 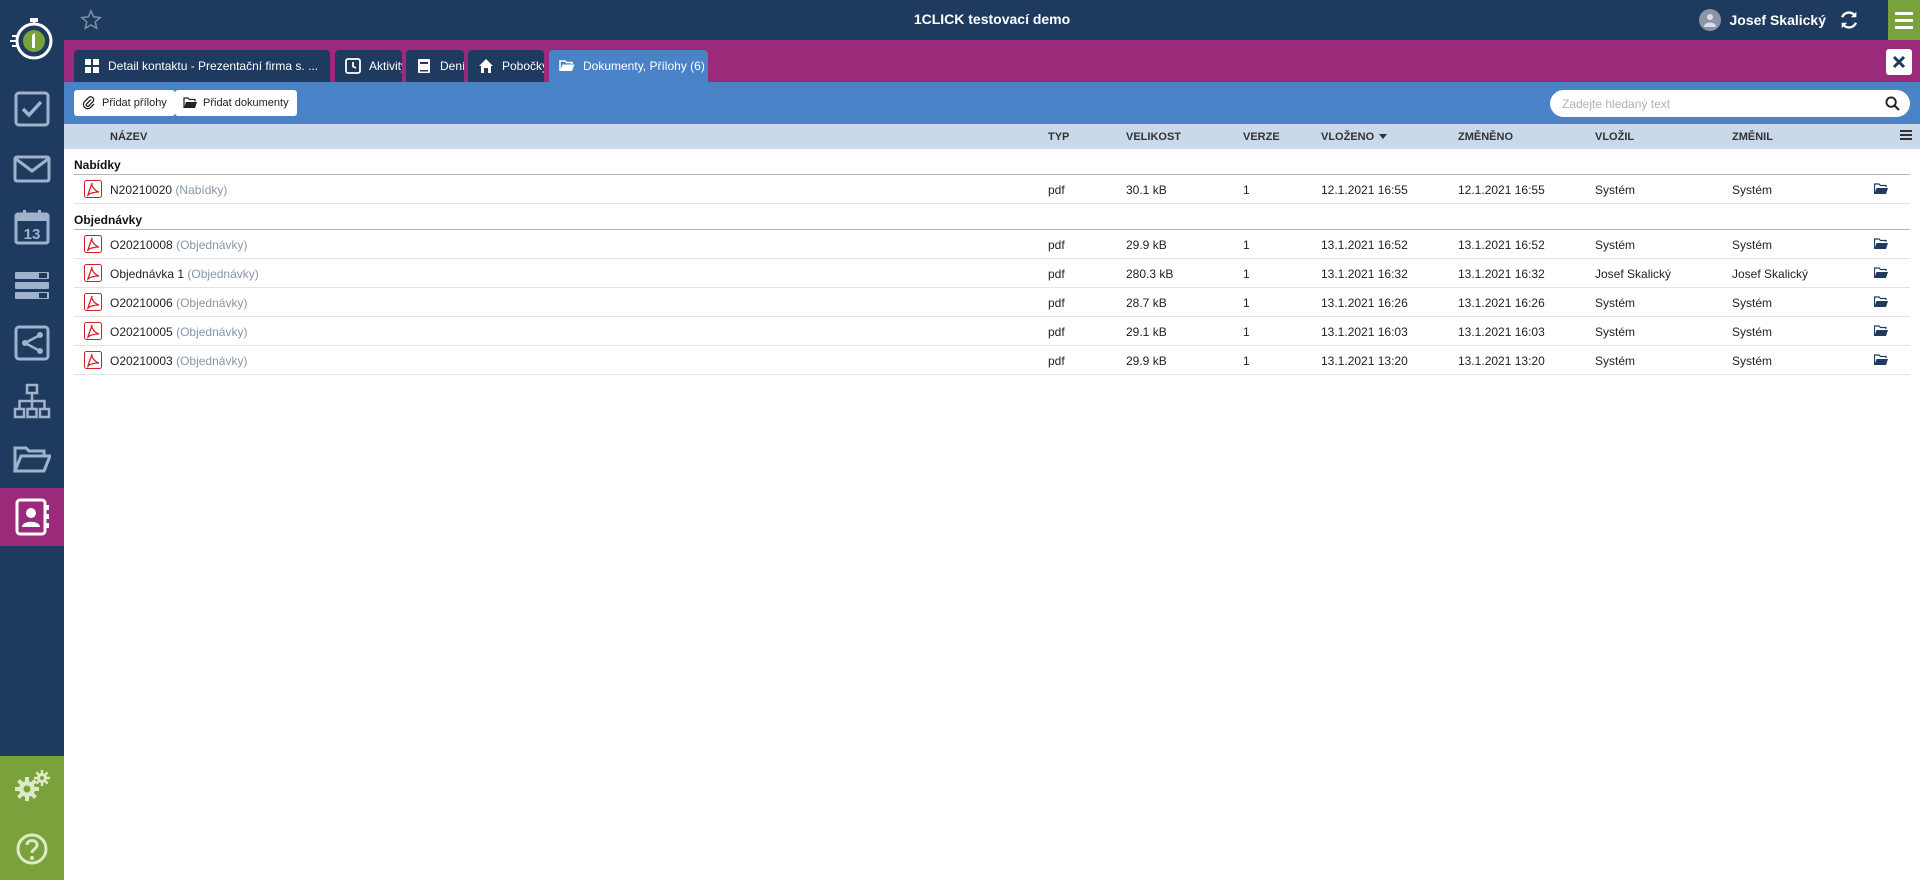 I want to click on calendar-icon: 13, so click(x=32, y=227).